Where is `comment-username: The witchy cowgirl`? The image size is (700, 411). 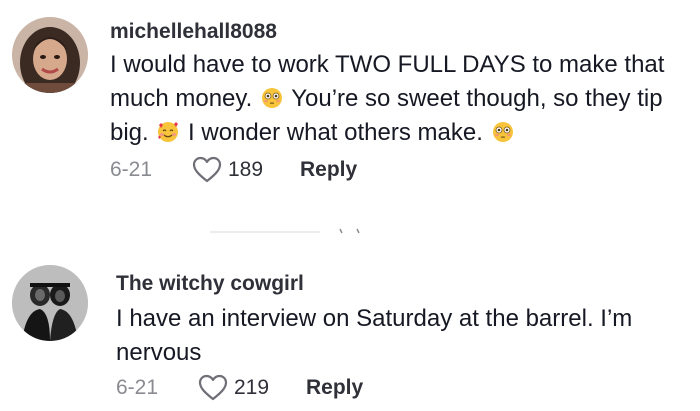
comment-username: The witchy cowgirl is located at coordinates (210, 284).